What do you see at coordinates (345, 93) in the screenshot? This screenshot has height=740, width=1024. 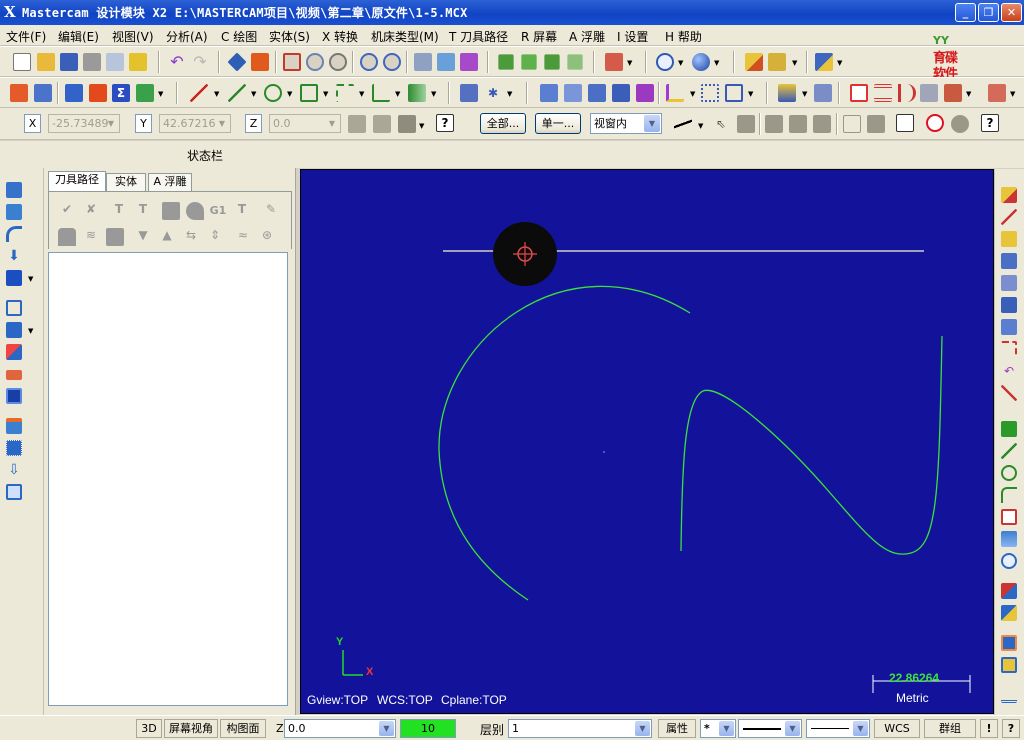 I see `fillet-icon` at bounding box center [345, 93].